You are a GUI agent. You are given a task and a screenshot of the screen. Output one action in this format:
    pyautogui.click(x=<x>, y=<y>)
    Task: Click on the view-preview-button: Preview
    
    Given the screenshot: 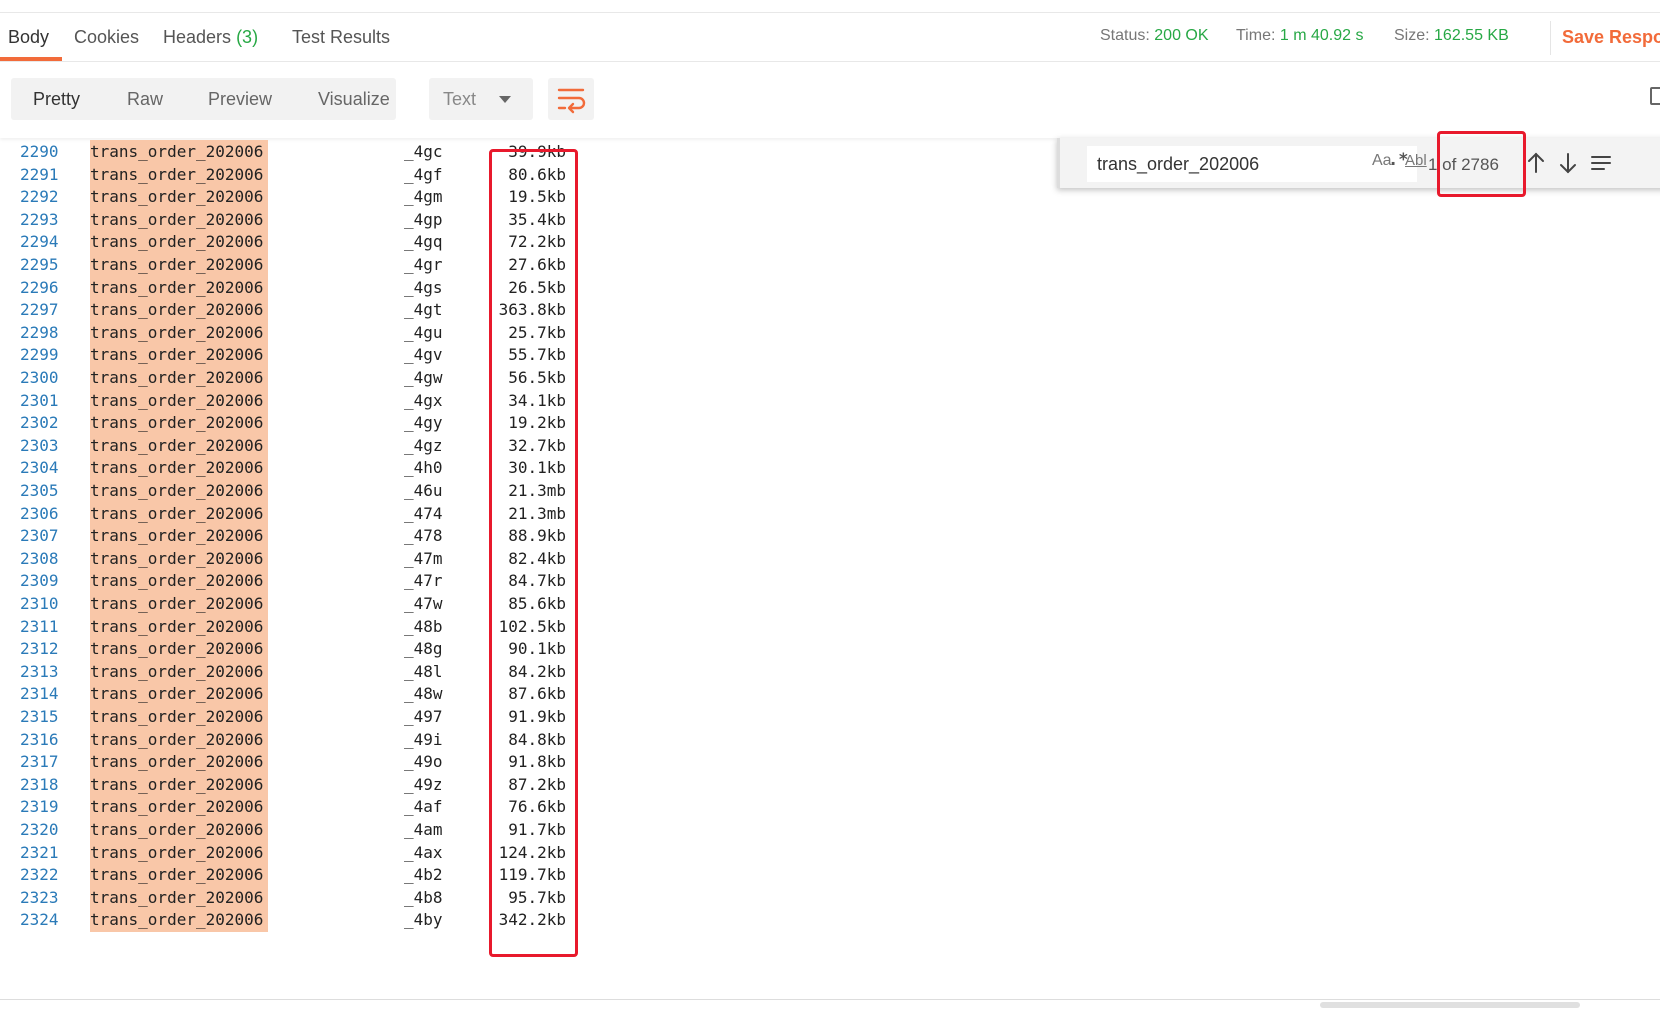 What is the action you would take?
    pyautogui.click(x=240, y=99)
    